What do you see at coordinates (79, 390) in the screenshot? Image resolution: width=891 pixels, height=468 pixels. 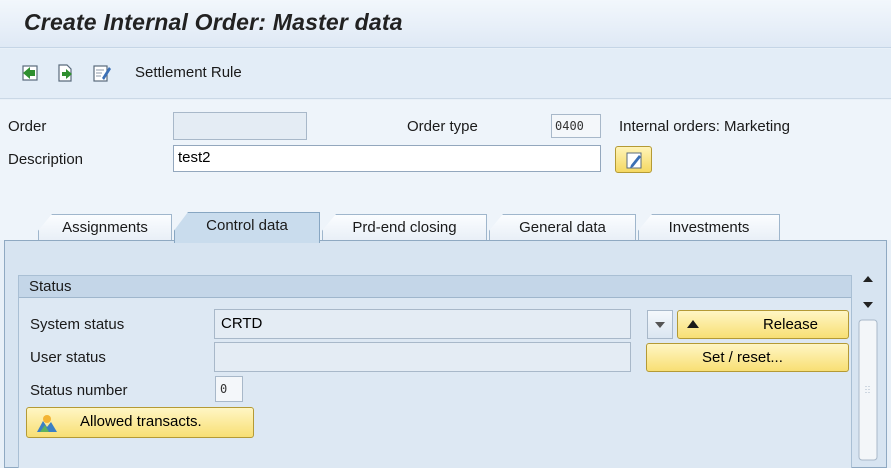 I see `status-number-label: Status number` at bounding box center [79, 390].